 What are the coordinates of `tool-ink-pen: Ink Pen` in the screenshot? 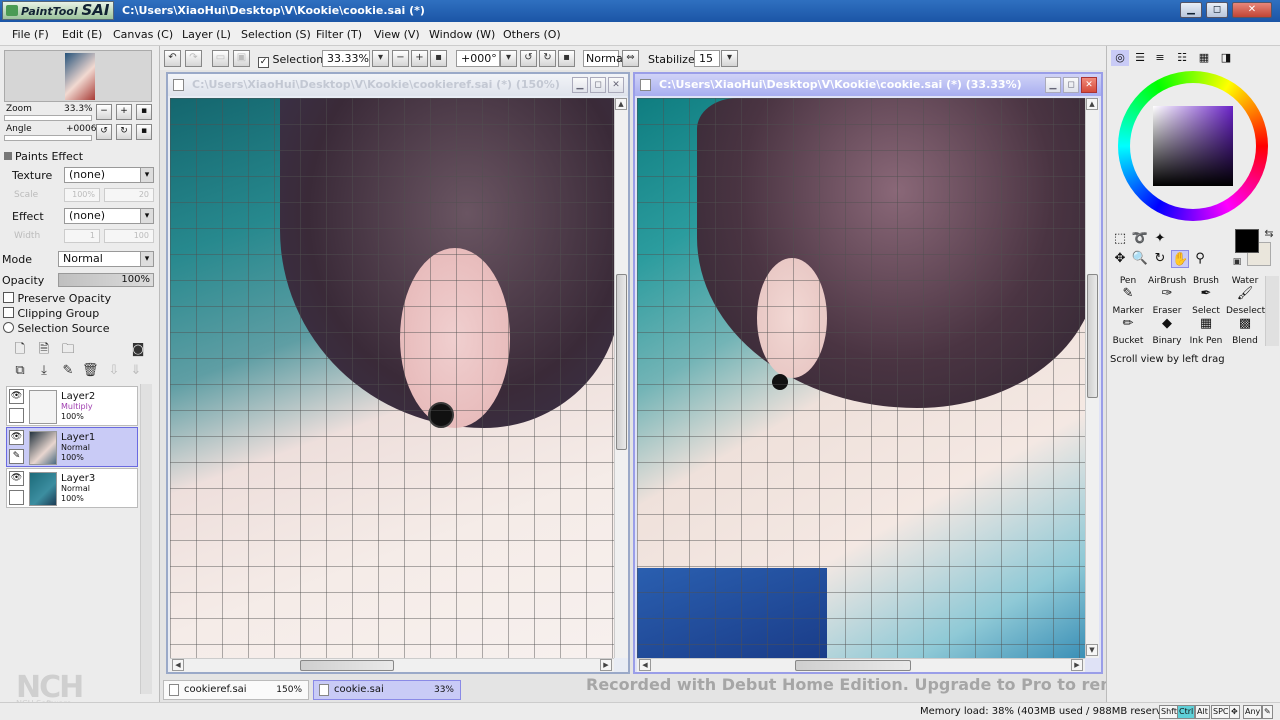 It's located at (1206, 341).